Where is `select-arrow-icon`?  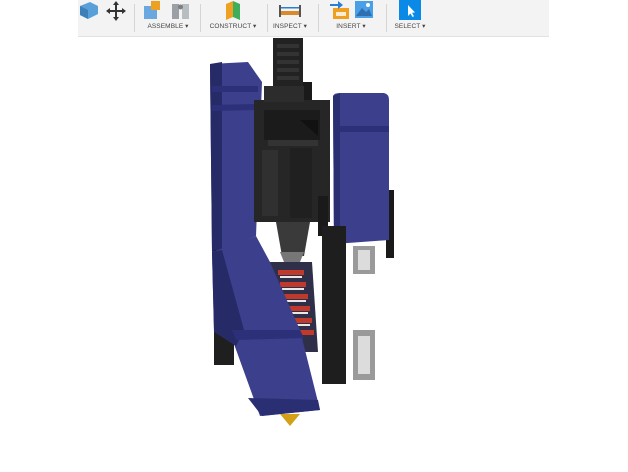
select-arrow-icon is located at coordinates (411, 11).